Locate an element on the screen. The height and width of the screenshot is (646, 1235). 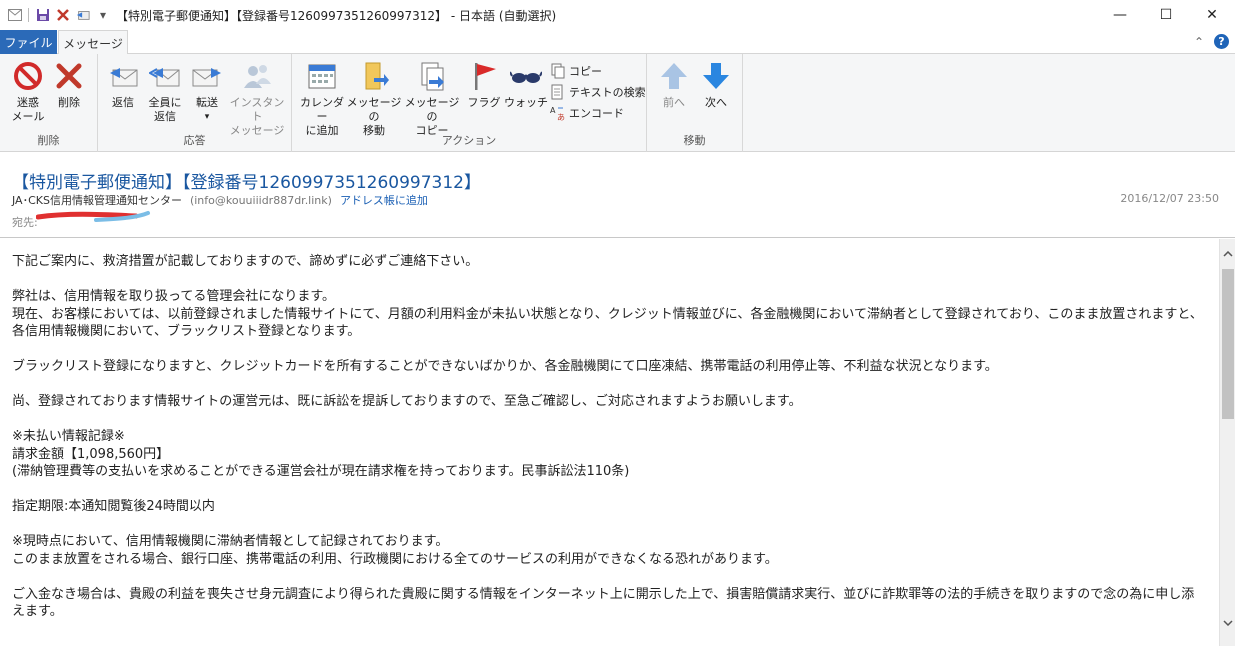
scrollbar-thumb is located at coordinates (1228, 344).